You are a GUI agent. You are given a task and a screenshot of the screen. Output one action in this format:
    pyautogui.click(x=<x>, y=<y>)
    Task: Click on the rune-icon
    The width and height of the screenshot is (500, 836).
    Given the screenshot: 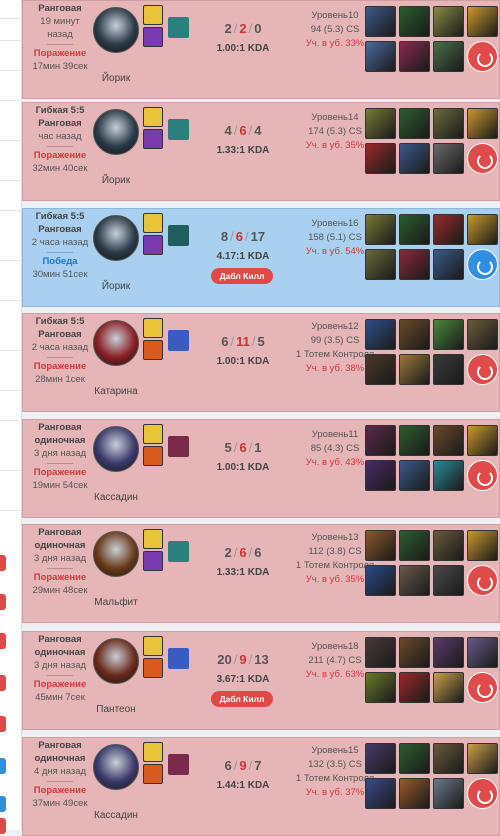 What is the action you would take?
    pyautogui.click(x=178, y=129)
    